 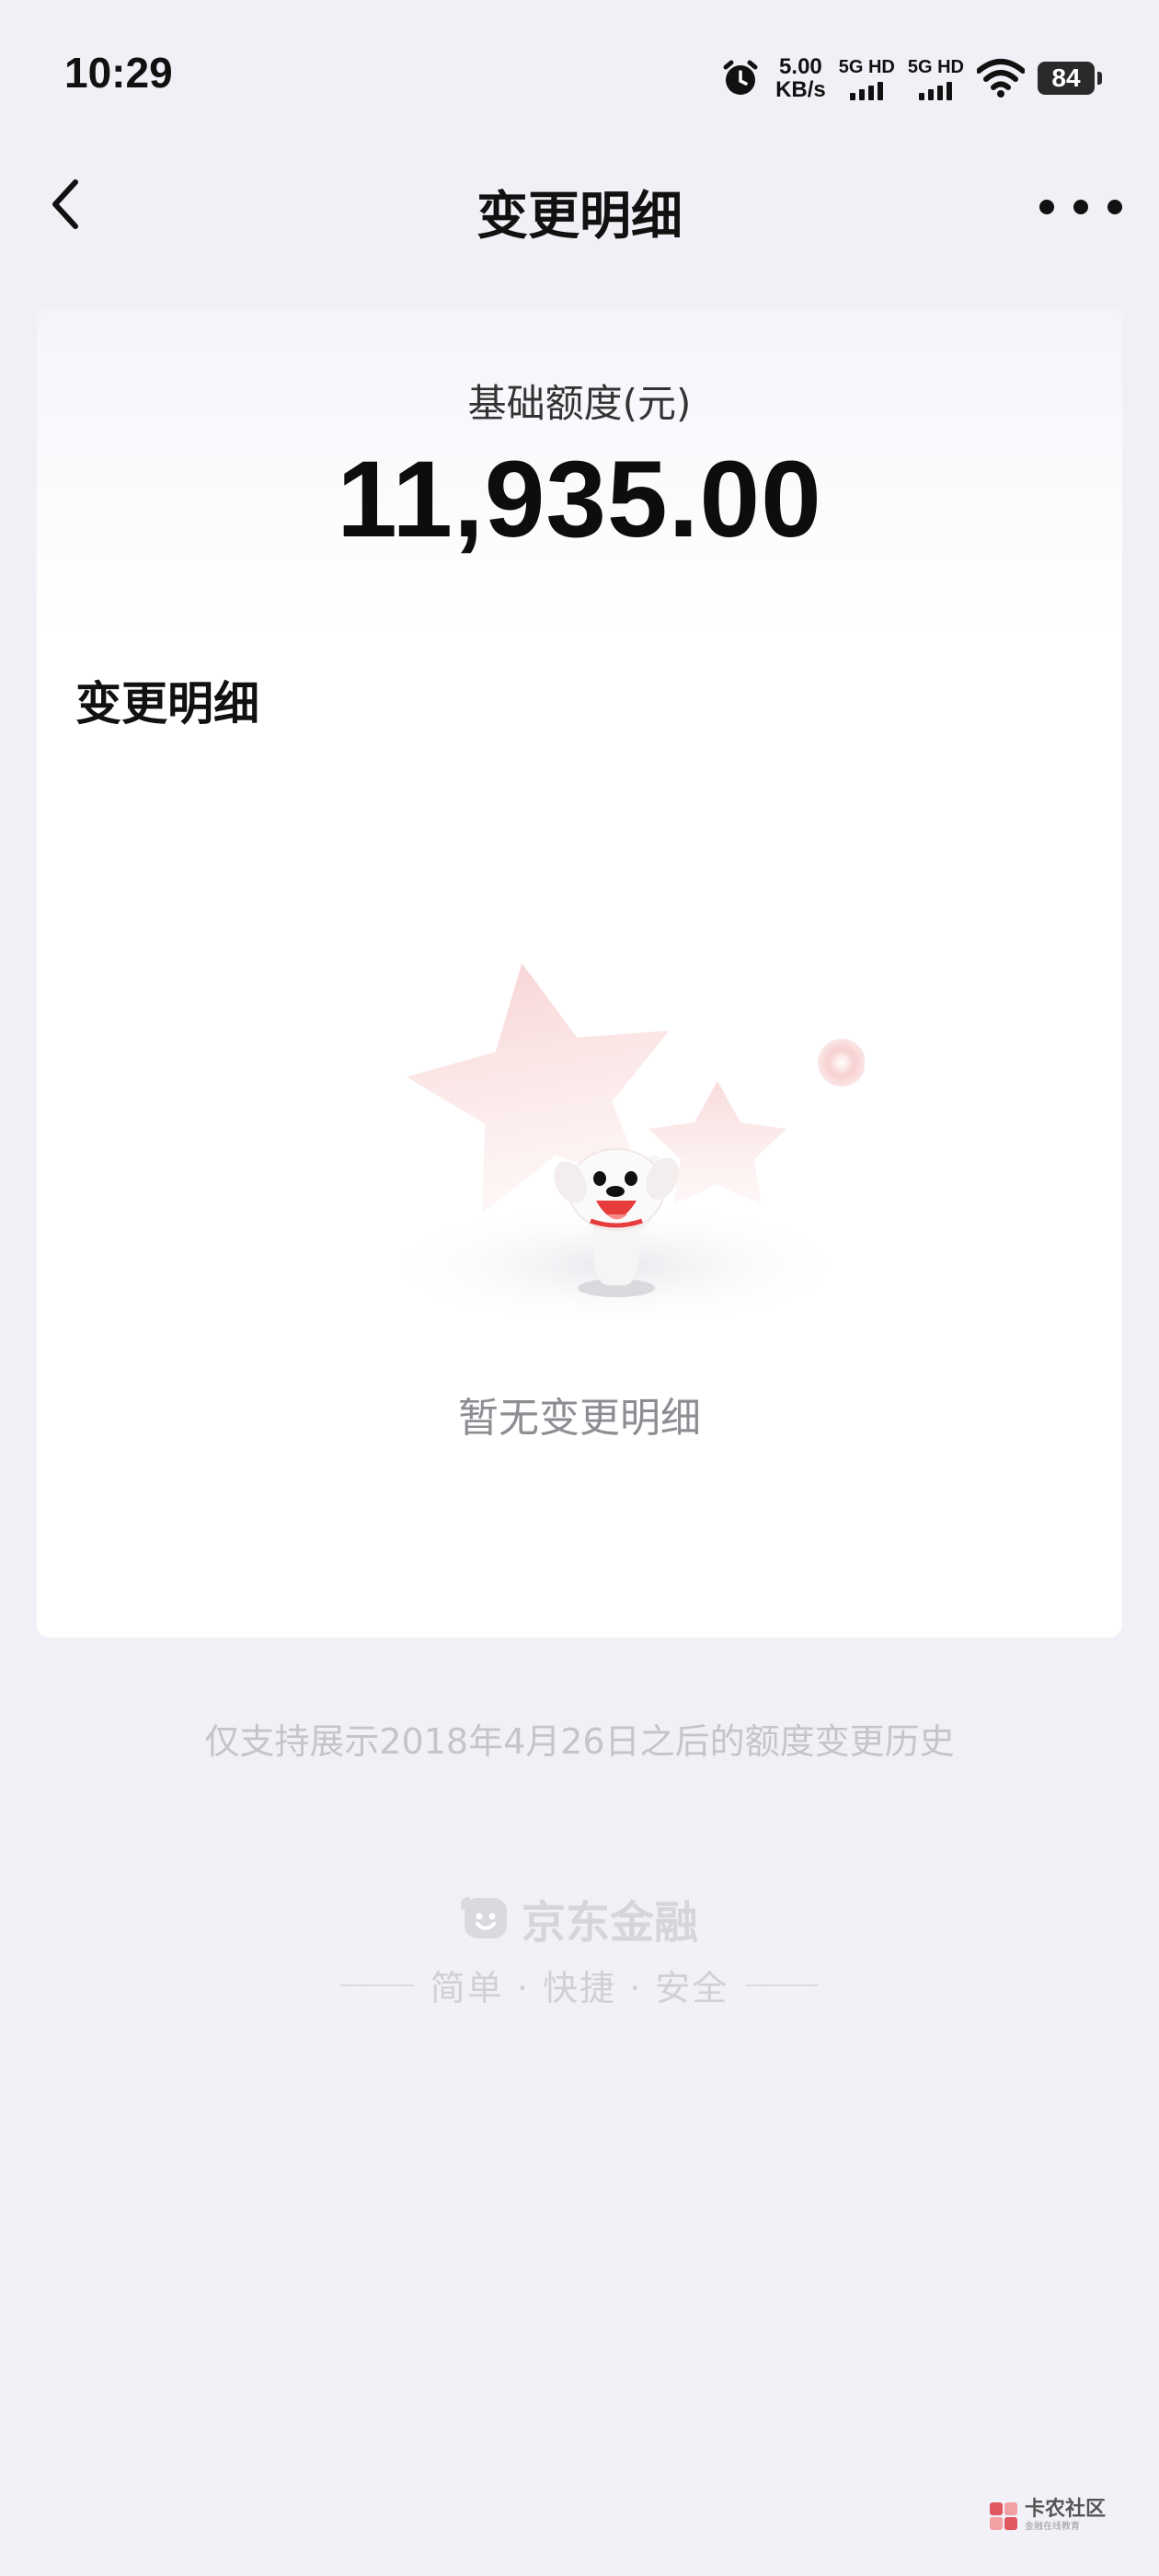 I want to click on empty-state-text: 暂无变更明细, so click(x=579, y=1418).